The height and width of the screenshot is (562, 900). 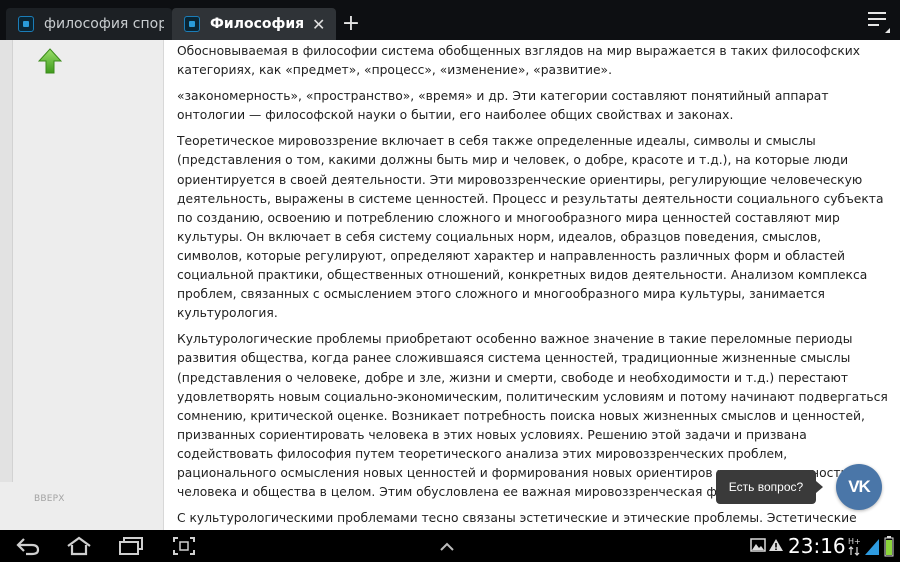 What do you see at coordinates (776, 545) in the screenshot?
I see `warning-icon` at bounding box center [776, 545].